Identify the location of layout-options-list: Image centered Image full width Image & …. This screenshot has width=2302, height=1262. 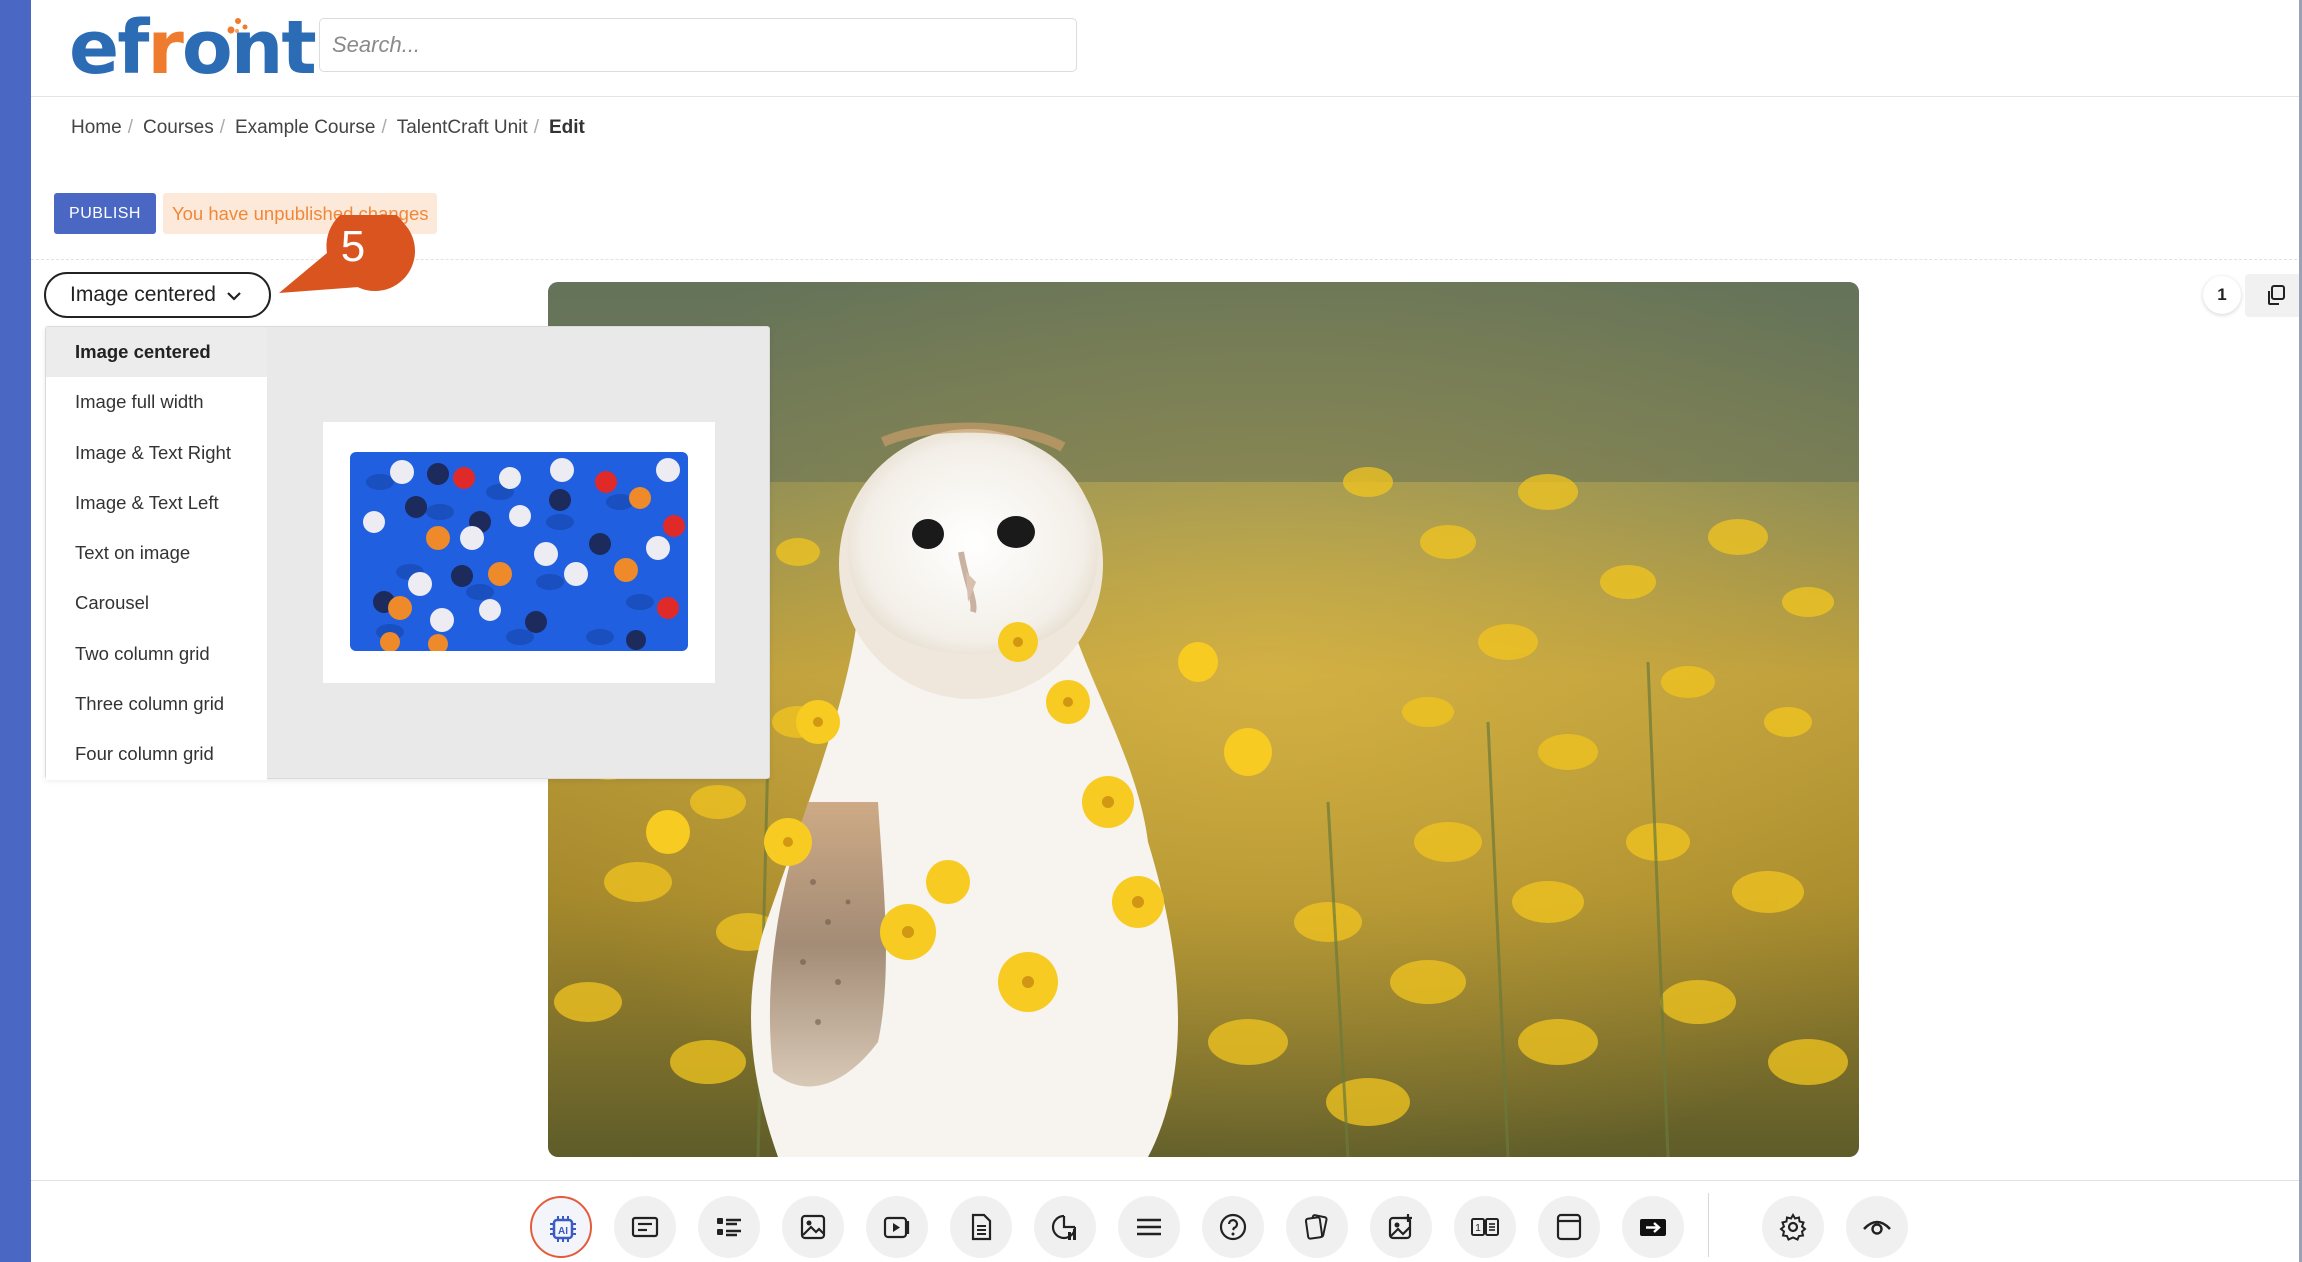
(156, 553).